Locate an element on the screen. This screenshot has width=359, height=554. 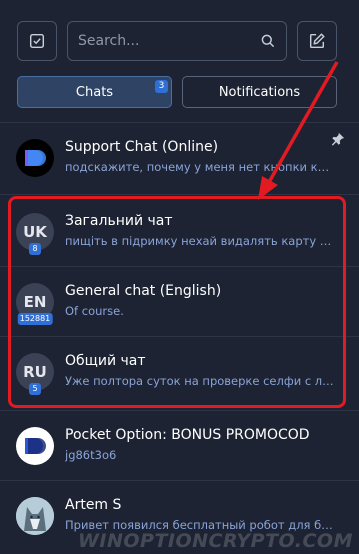
avatar: UK 8 is located at coordinates (35, 234).